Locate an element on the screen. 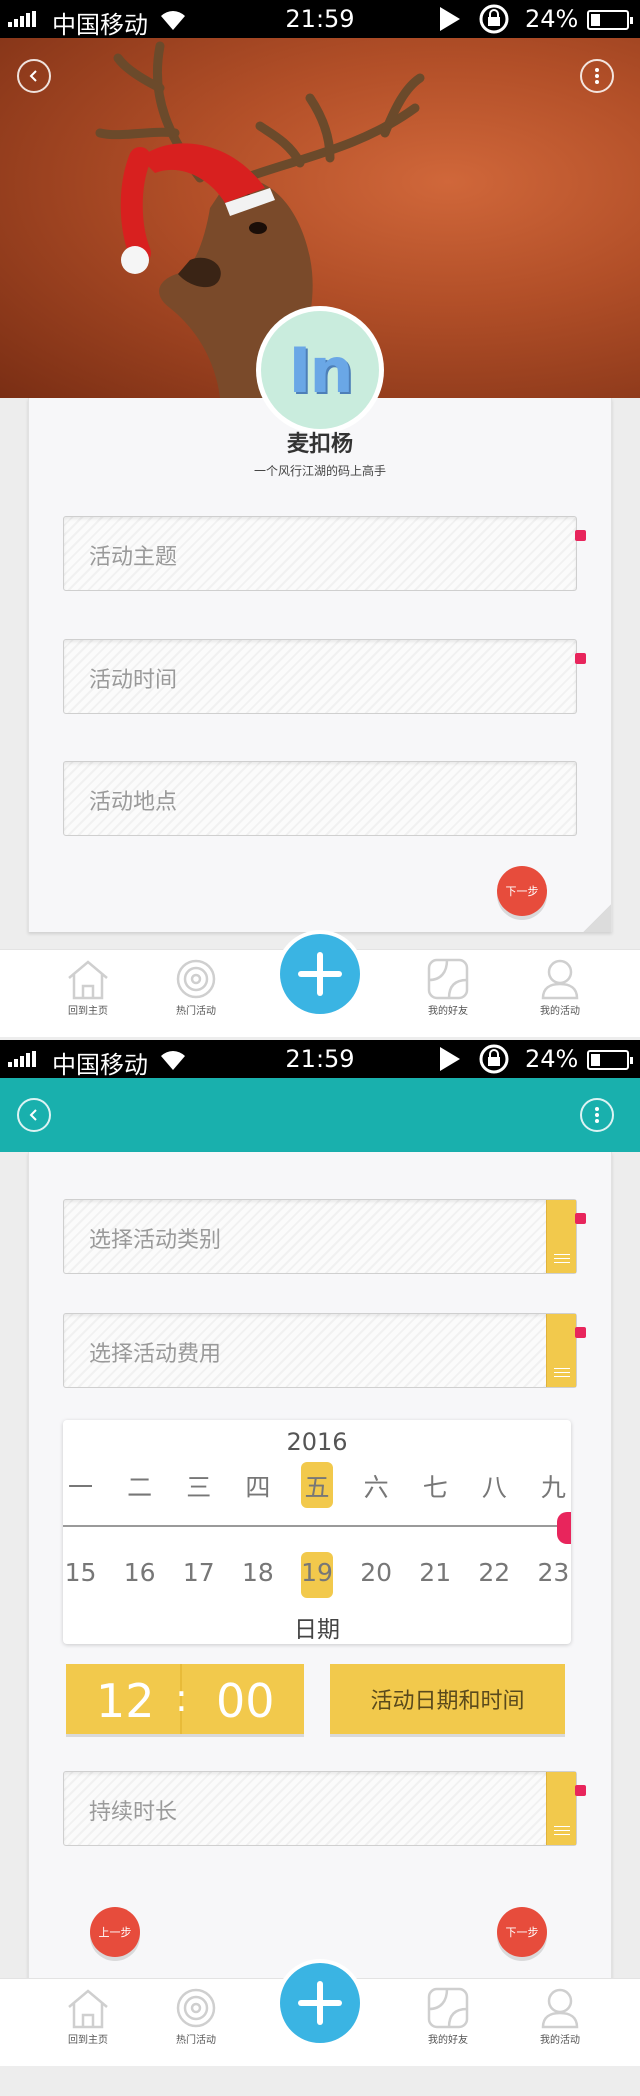 This screenshot has height=2096, width=640. activity-location-field: 活动地点 is located at coordinates (320, 798).